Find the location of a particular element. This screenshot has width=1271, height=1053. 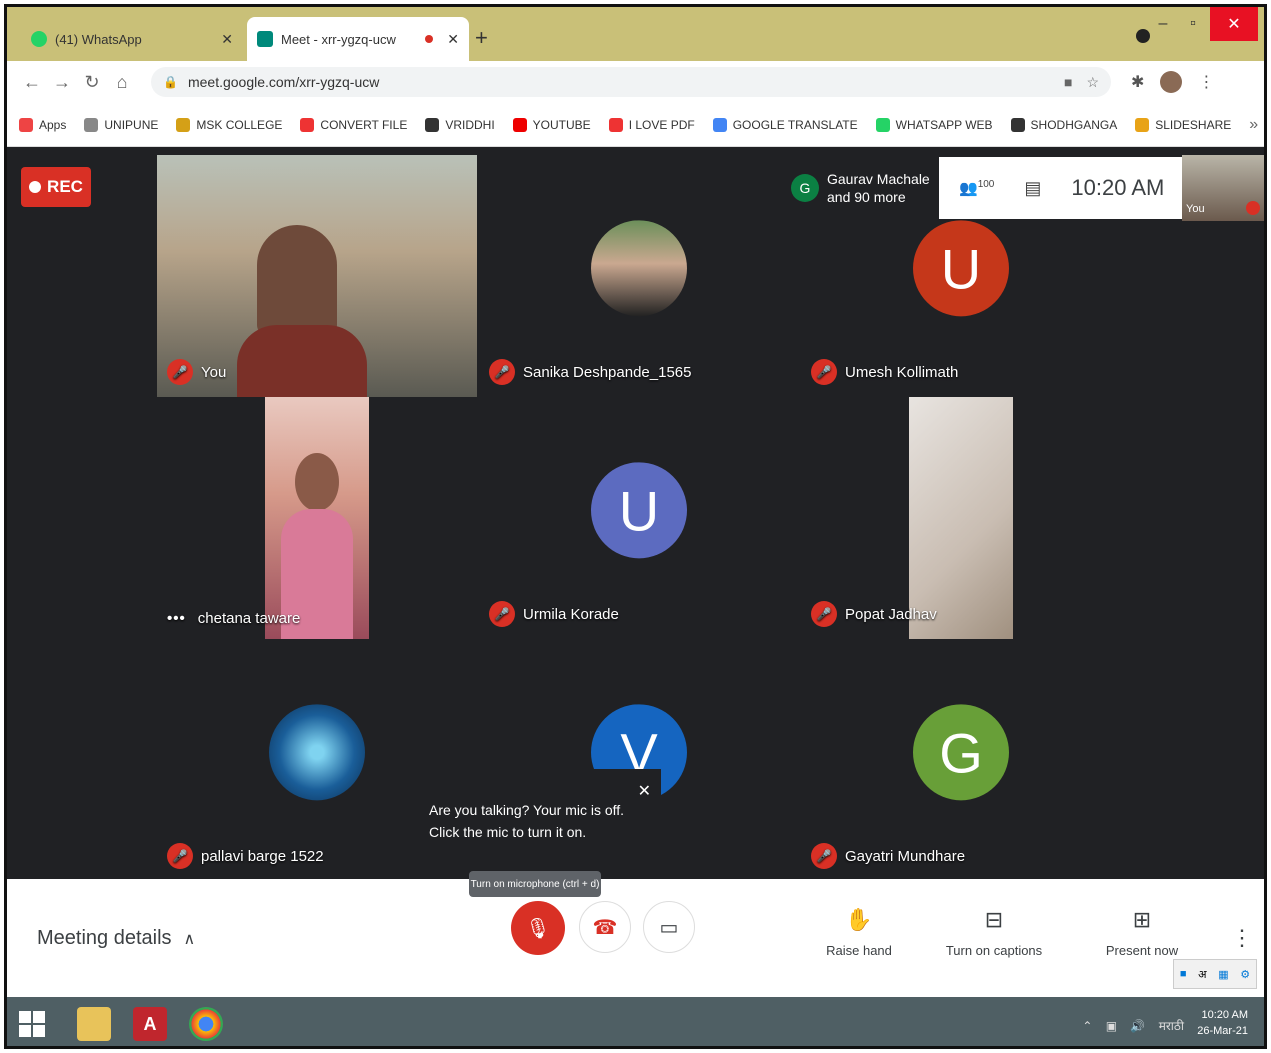

speaker-summary: G Gaurav Machale and 90 more is located at coordinates (861, 188).